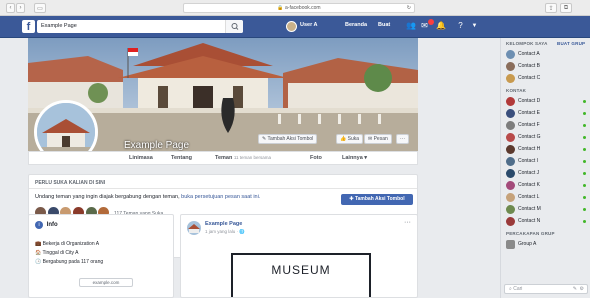 The image size is (590, 298). Describe the element at coordinates (547, 162) in the screenshot. I see `chat-contact: Contact I` at that location.